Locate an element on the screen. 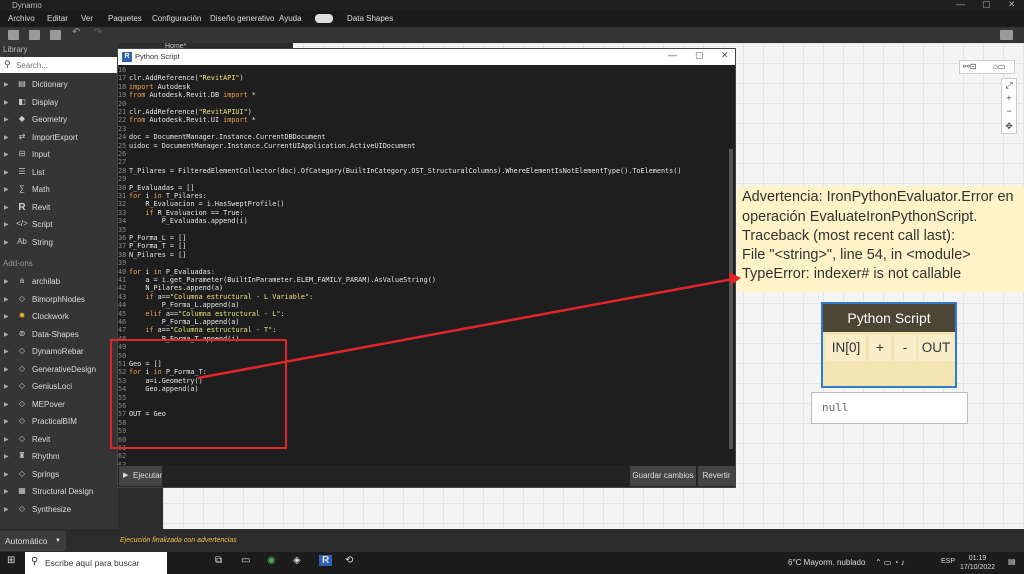 Image resolution: width=1024 pixels, height=574 pixels. arrow-head is located at coordinates (735, 278).